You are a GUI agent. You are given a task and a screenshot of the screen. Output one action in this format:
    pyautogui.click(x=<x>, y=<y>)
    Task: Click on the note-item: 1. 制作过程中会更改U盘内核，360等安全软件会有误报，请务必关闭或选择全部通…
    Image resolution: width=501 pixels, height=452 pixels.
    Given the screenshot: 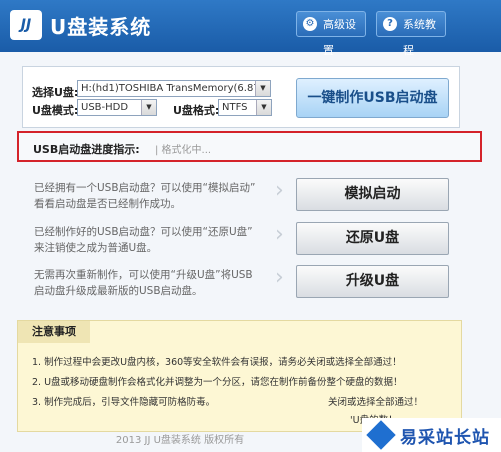 What is the action you would take?
    pyautogui.click(x=217, y=362)
    